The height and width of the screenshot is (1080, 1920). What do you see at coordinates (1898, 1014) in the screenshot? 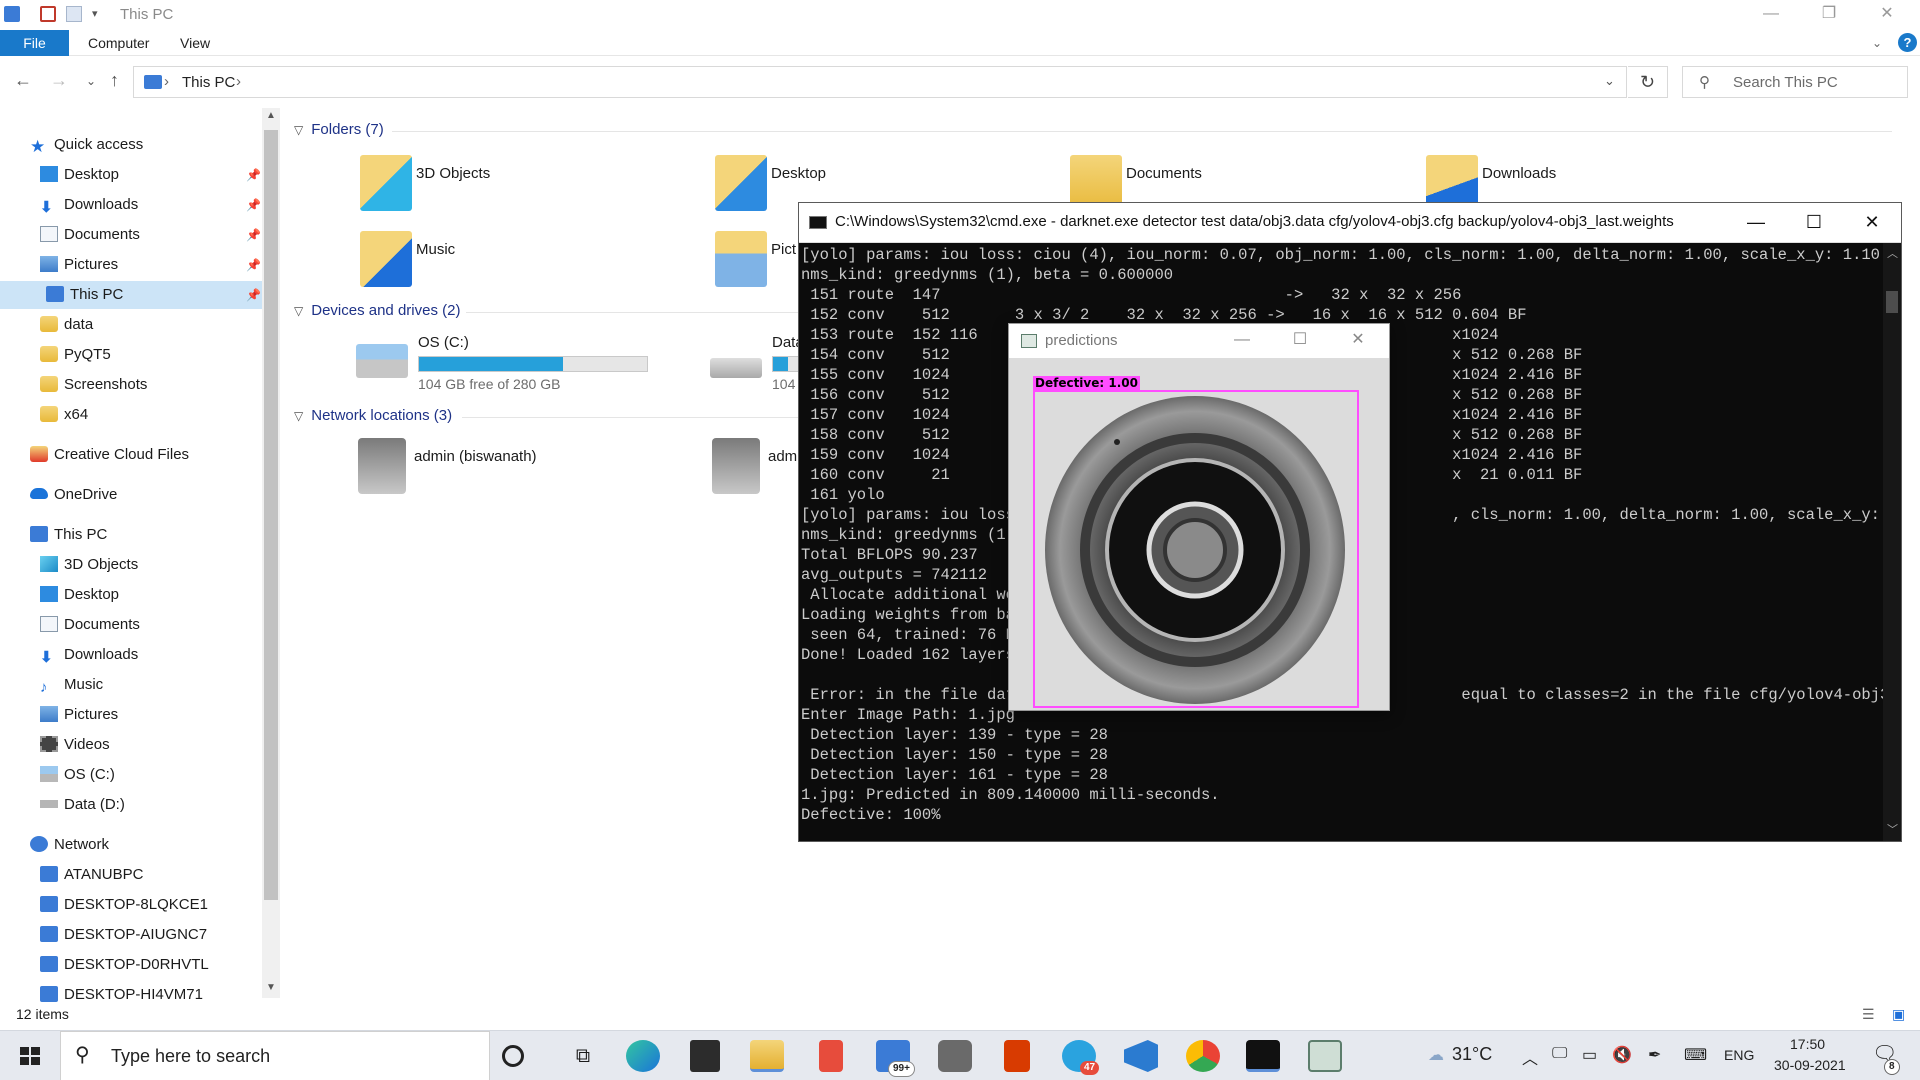
I see `large-icons-view-icon: ▣` at bounding box center [1898, 1014].